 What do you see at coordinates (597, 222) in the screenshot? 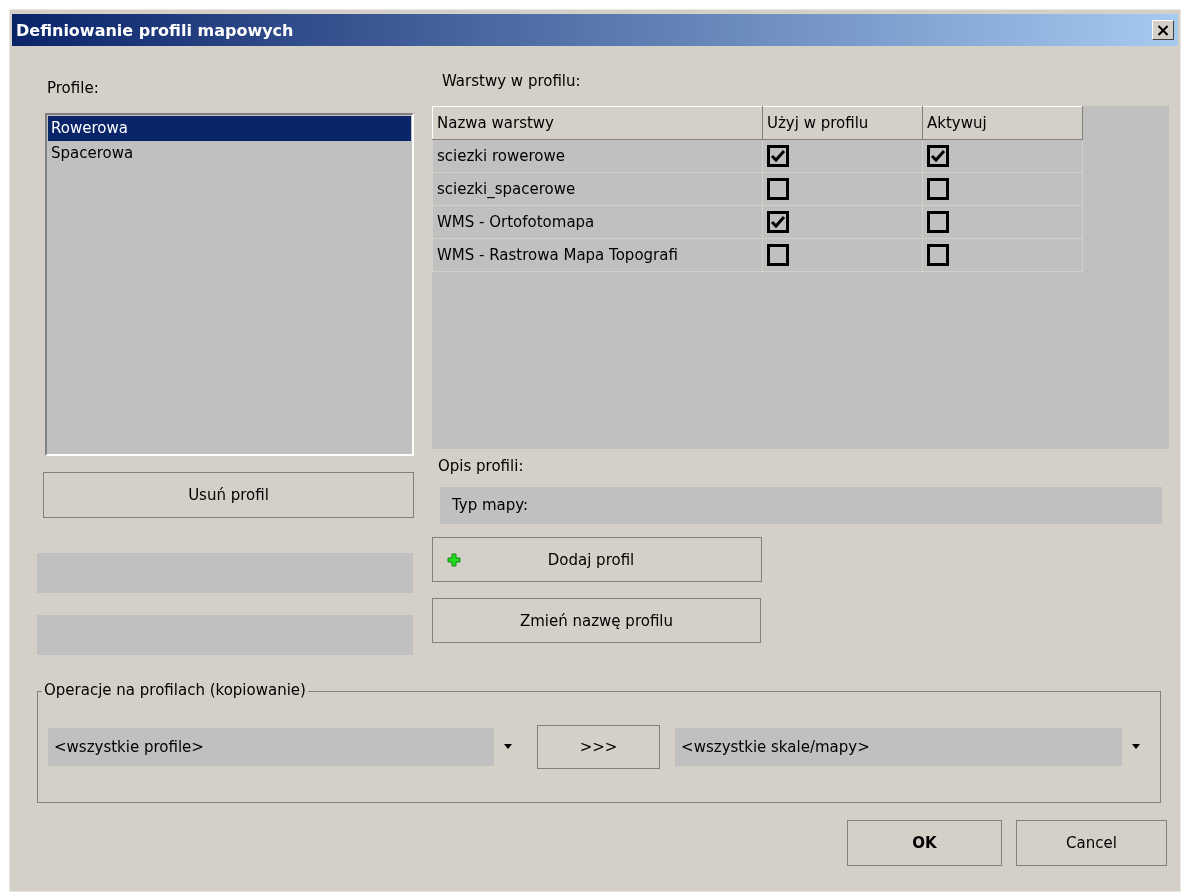
I see `table-cell: WMS - Ortofotomapa` at bounding box center [597, 222].